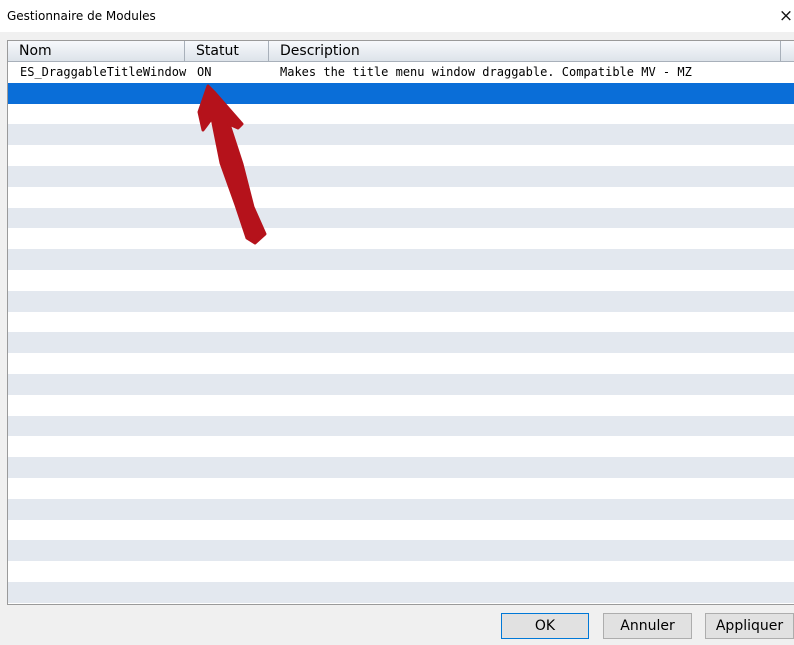  What do you see at coordinates (786, 16) in the screenshot?
I see `close-icon: ×` at bounding box center [786, 16].